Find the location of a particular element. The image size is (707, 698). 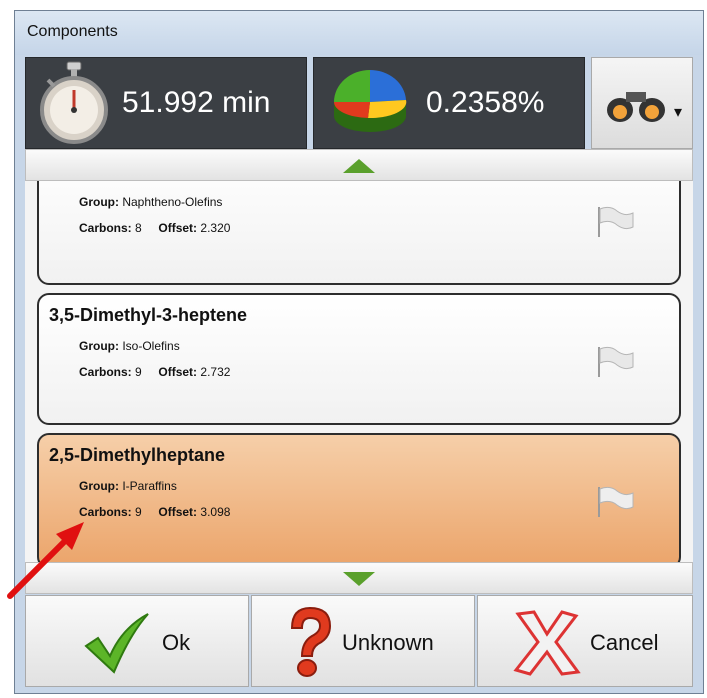

unknown-label: Unknown is located at coordinates (388, 642).